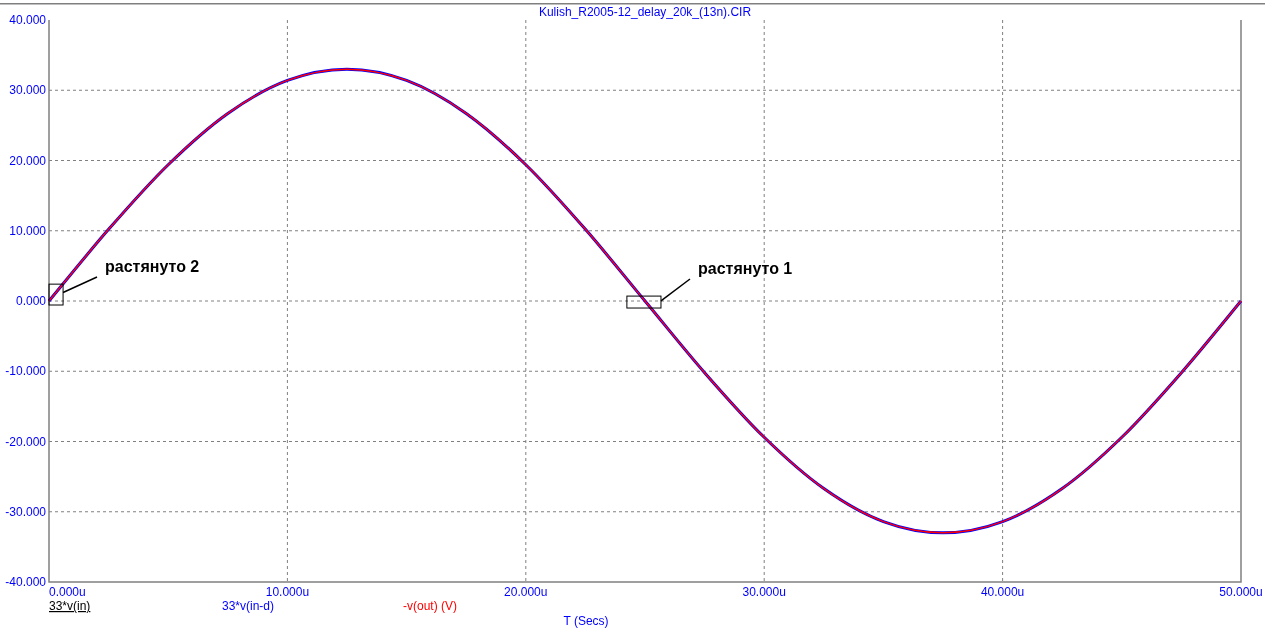 This screenshot has height=632, width=1265. What do you see at coordinates (30, 301) in the screenshot?
I see `axis-tick-label: 0.000` at bounding box center [30, 301].